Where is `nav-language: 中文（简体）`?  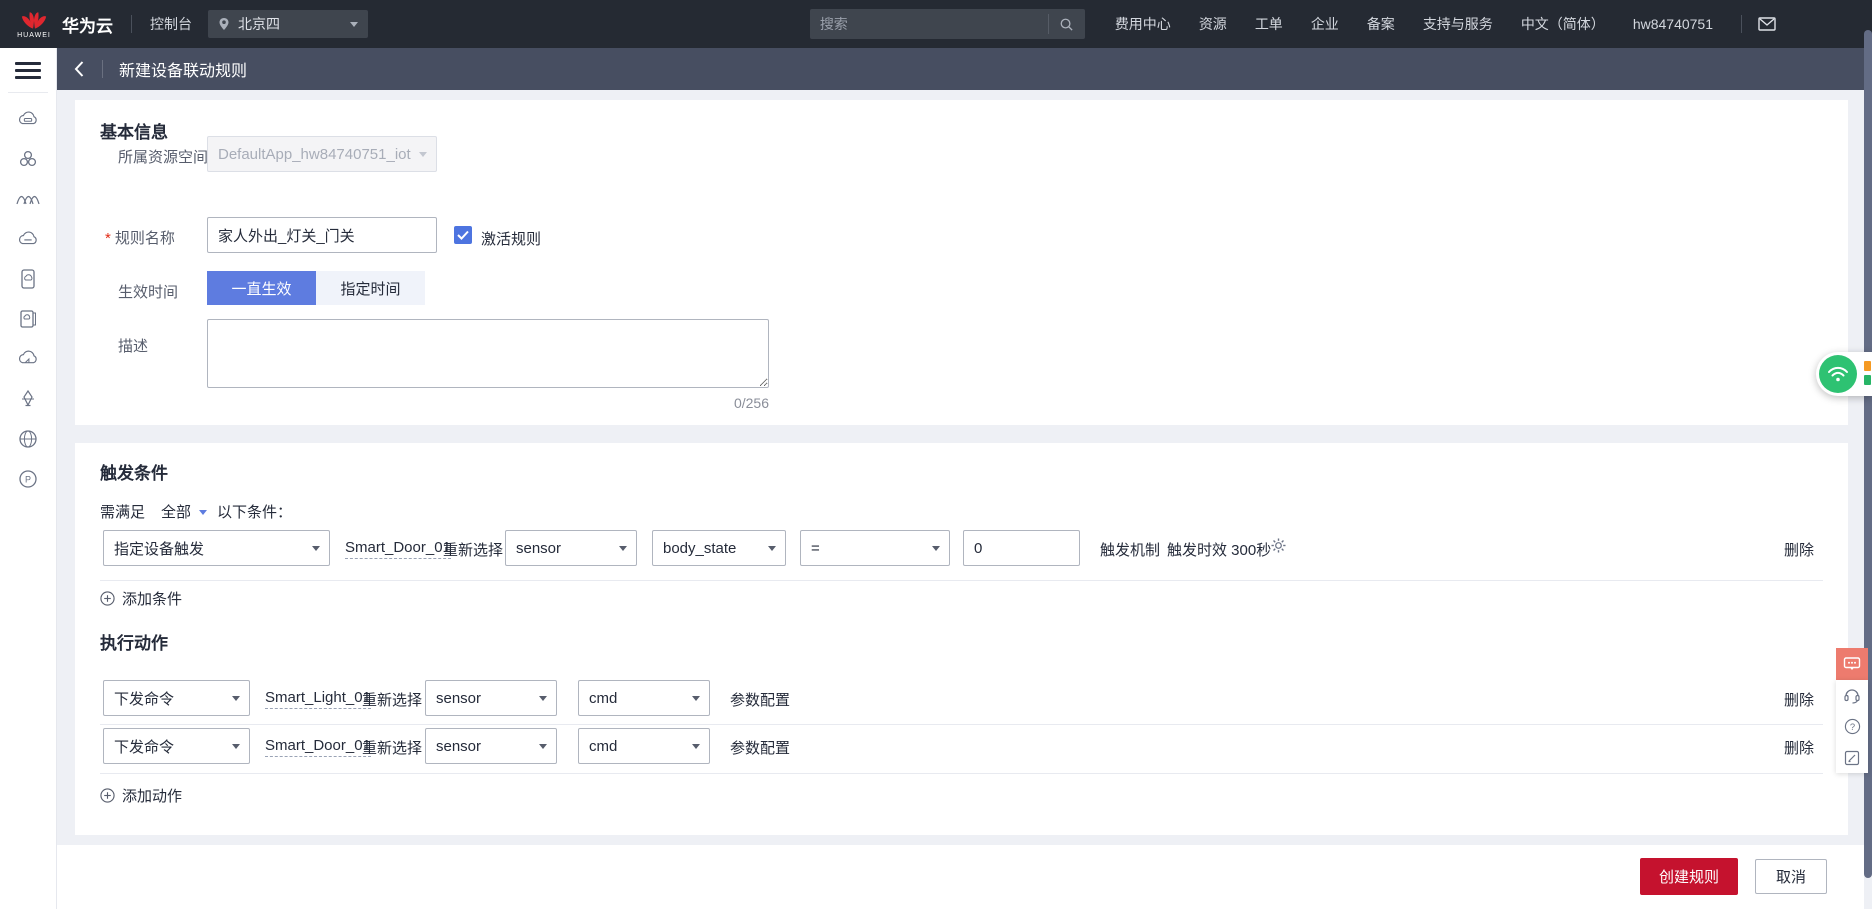 nav-language: 中文（简体） is located at coordinates (1563, 24).